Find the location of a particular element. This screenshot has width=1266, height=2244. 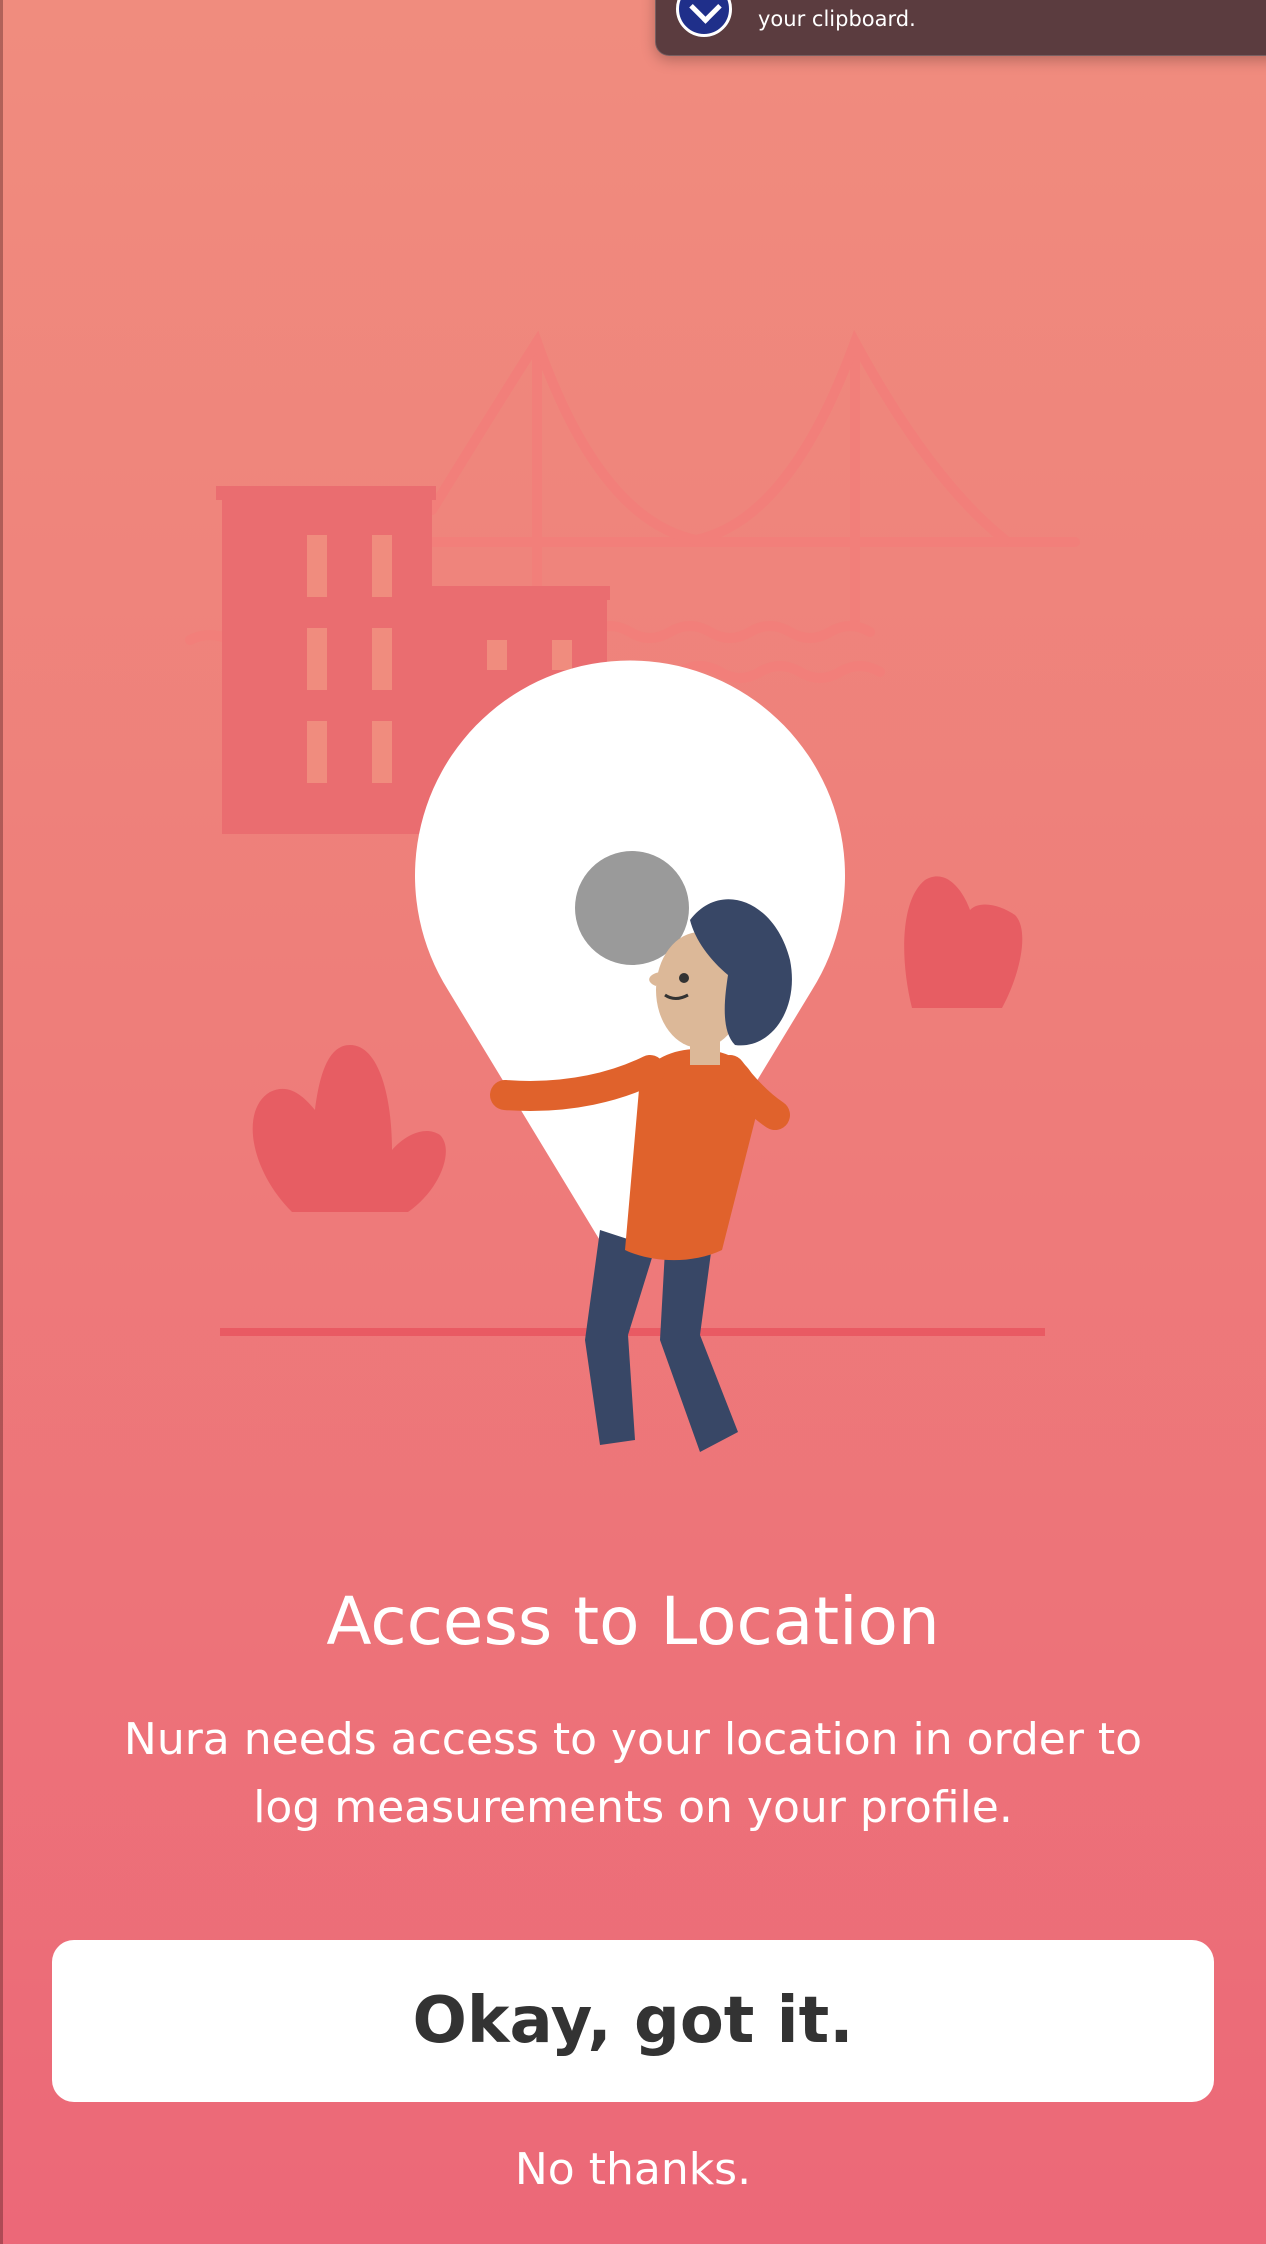

ground-line is located at coordinates (632, 1332).